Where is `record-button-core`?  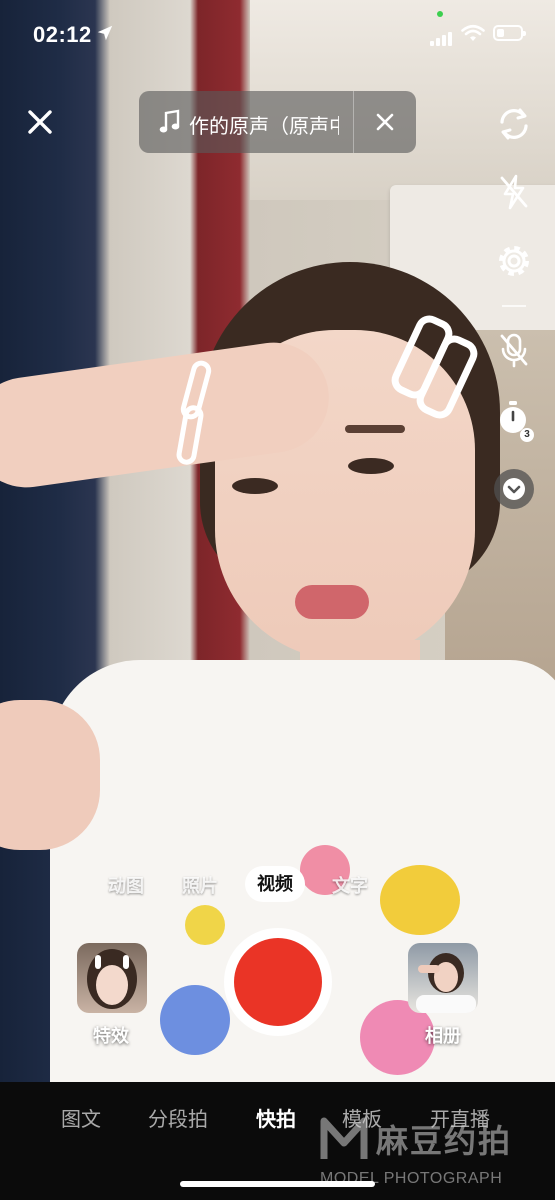 record-button-core is located at coordinates (278, 982).